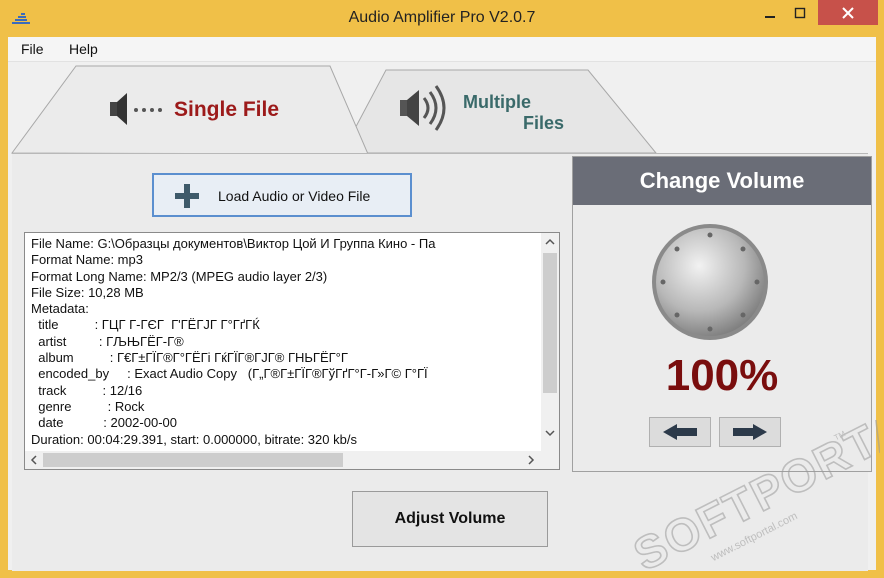 The image size is (884, 578). Describe the element at coordinates (334, 110) in the screenshot. I see `tab-strip` at that location.